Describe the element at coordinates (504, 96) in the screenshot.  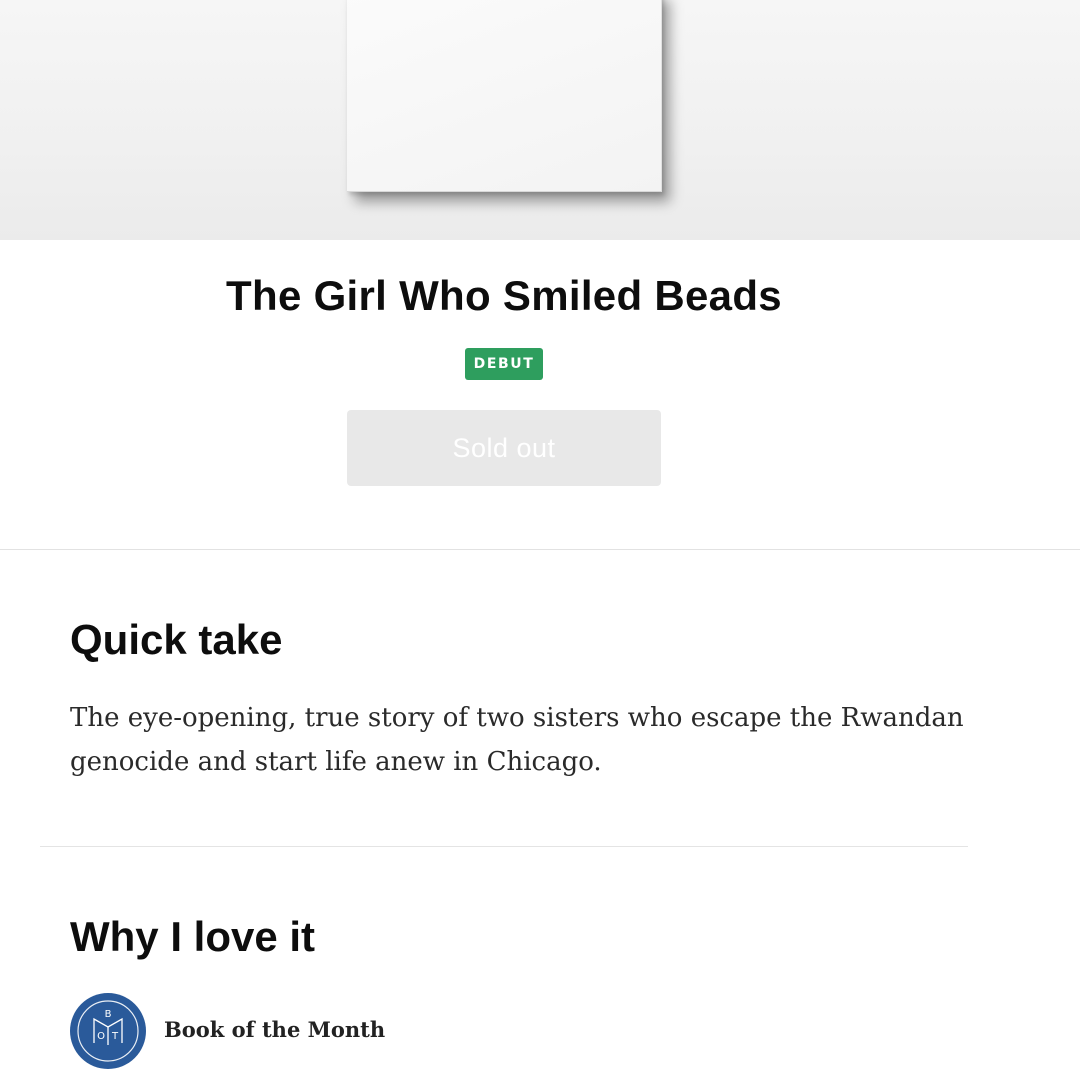
I see `book-cover-image` at that location.